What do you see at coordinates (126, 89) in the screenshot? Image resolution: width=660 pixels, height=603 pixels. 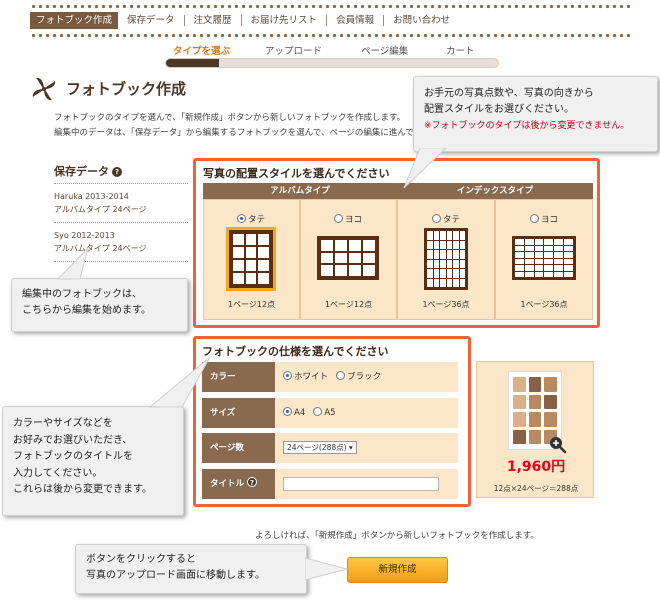 I see `page-title: フォトブック作成` at bounding box center [126, 89].